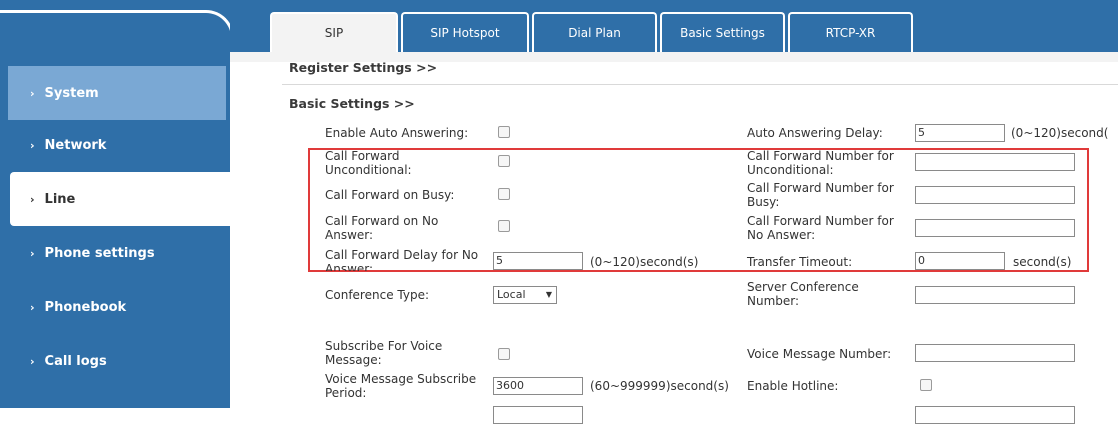 The height and width of the screenshot is (424, 1118). I want to click on sidebar-item-label: Line, so click(60, 199).